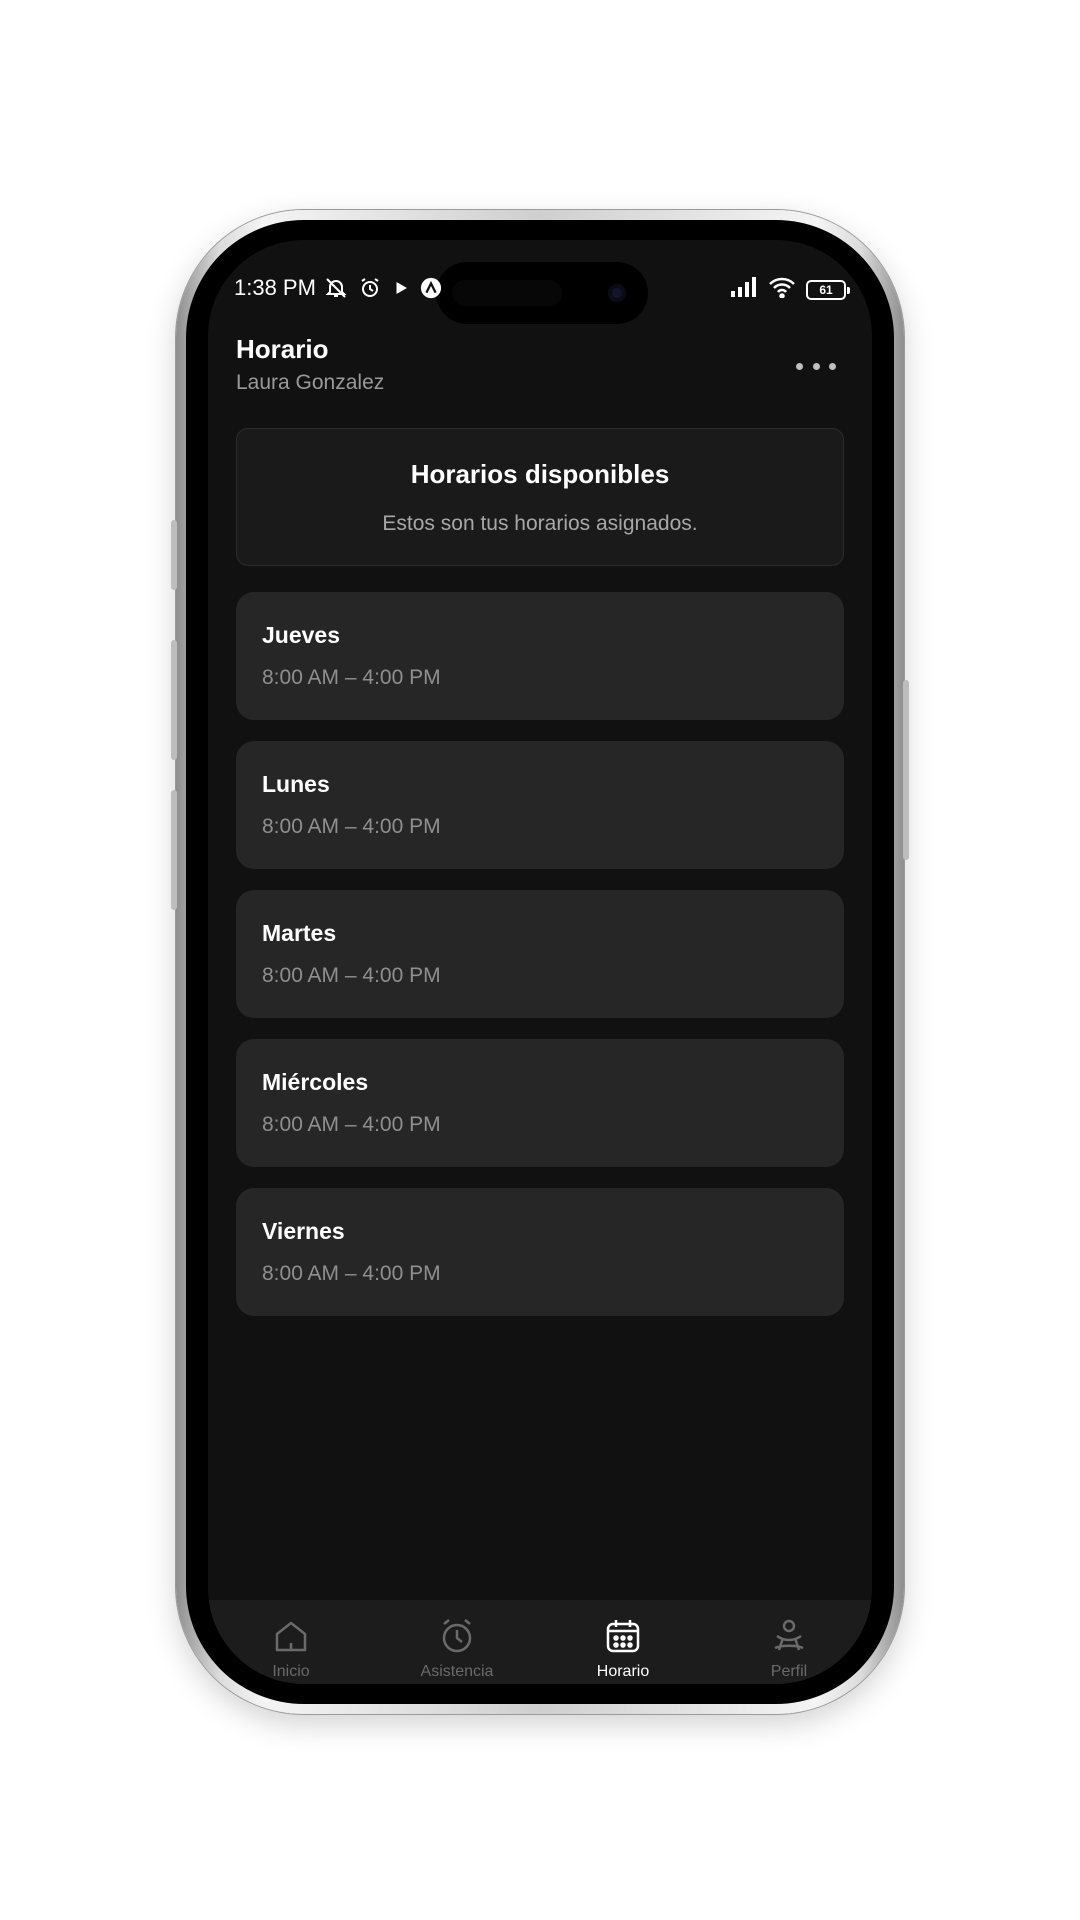 This screenshot has width=1080, height=1920. What do you see at coordinates (275, 287) in the screenshot?
I see `status-time: 1:38 PM` at bounding box center [275, 287].